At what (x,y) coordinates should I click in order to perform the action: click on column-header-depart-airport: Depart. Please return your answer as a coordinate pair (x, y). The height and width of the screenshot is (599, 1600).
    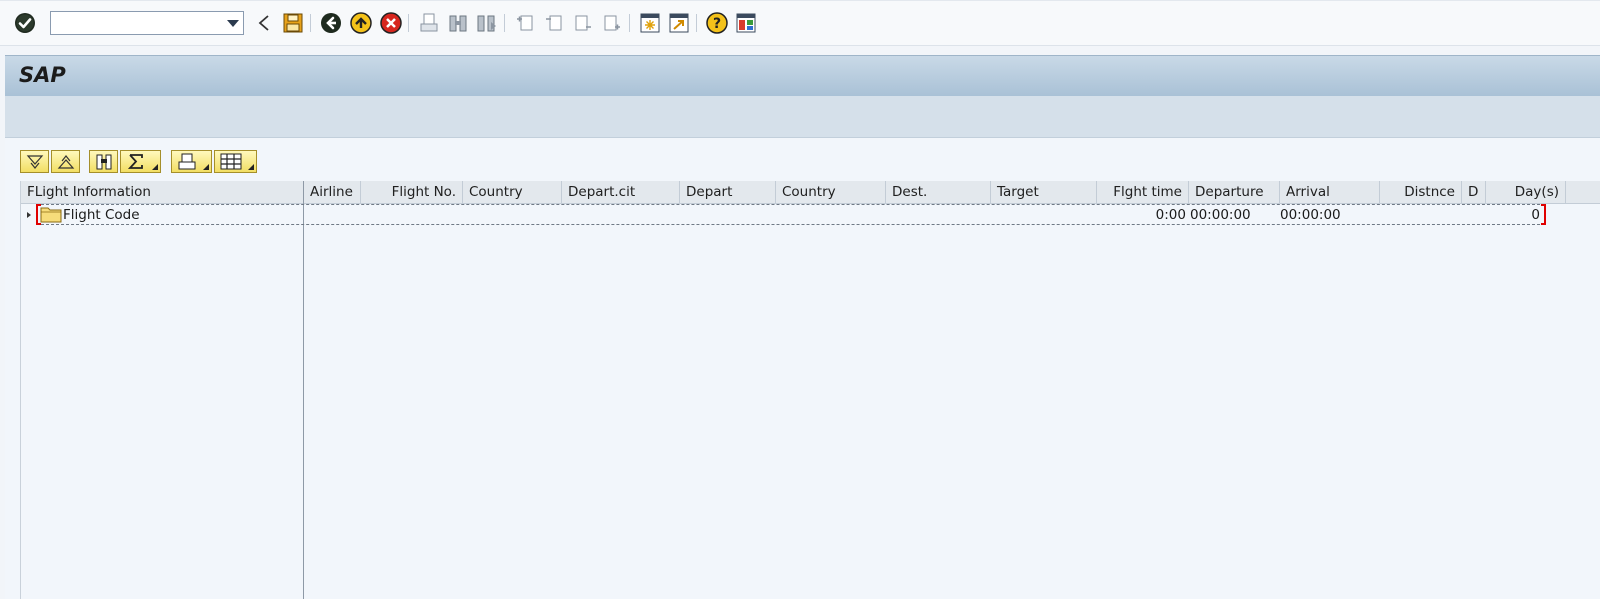
    Looking at the image, I should click on (728, 192).